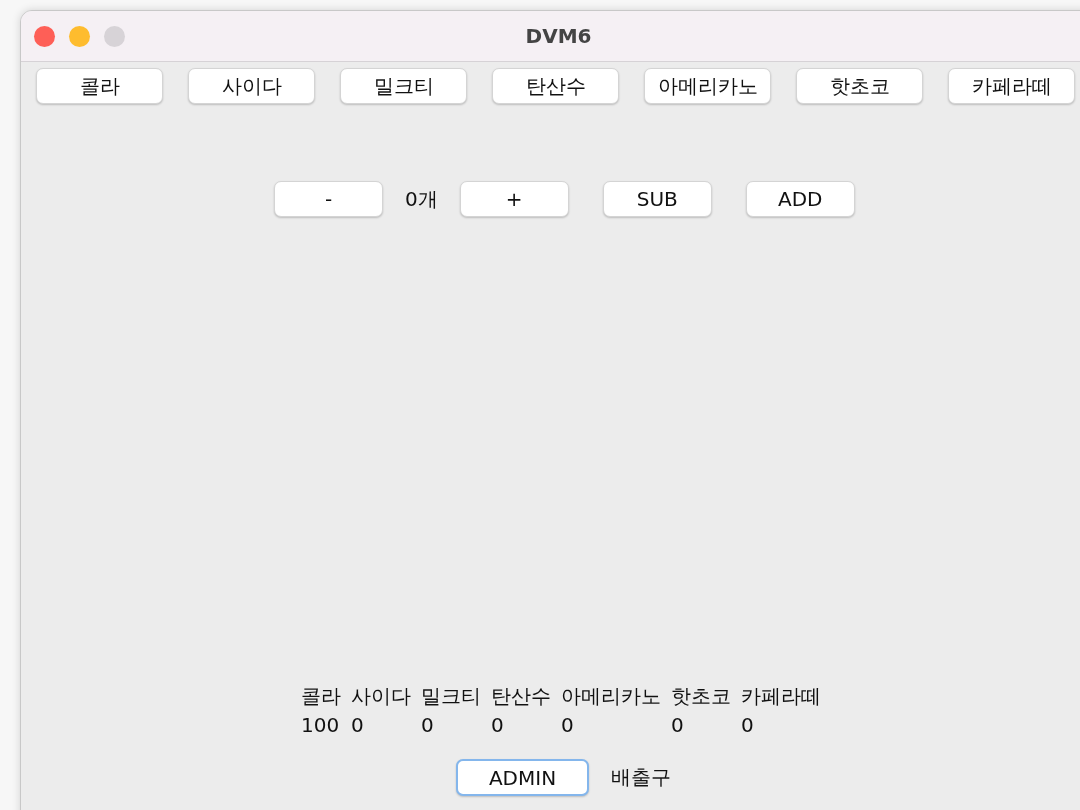 Image resolution: width=1080 pixels, height=810 pixels. I want to click on stock-name: 탄산수, so click(521, 696).